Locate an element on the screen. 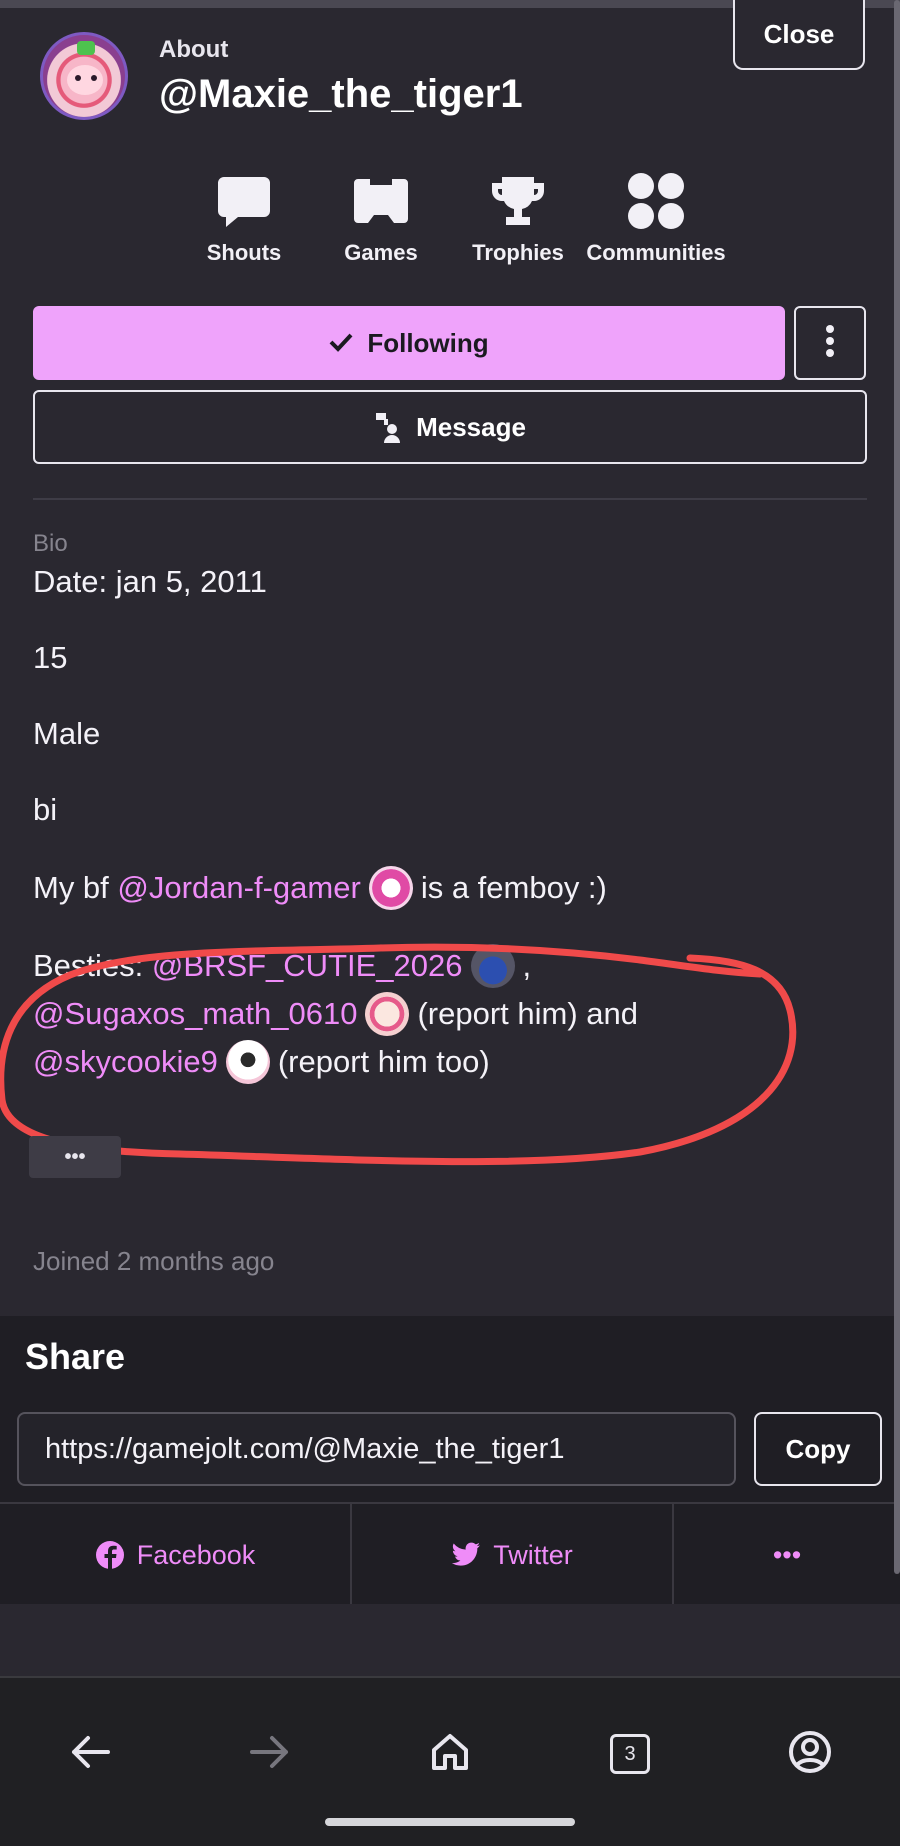 The height and width of the screenshot is (1846, 900). more-options-button is located at coordinates (830, 343).